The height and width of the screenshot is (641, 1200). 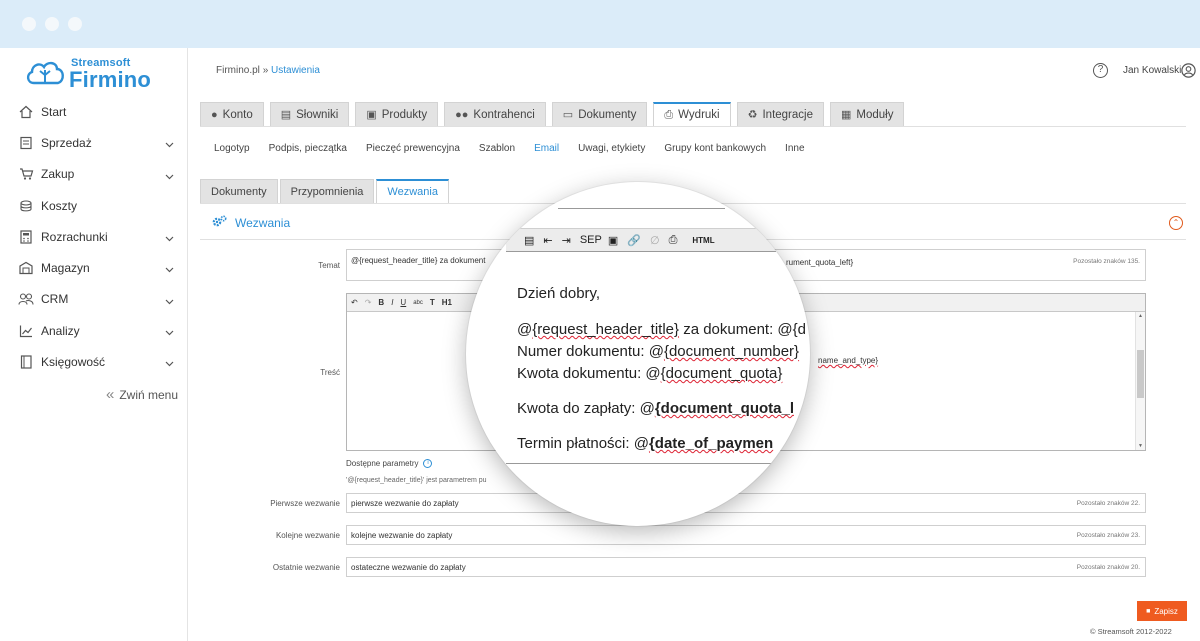 What do you see at coordinates (711, 443) in the screenshot?
I see `param-text: {date_of_paymen` at bounding box center [711, 443].